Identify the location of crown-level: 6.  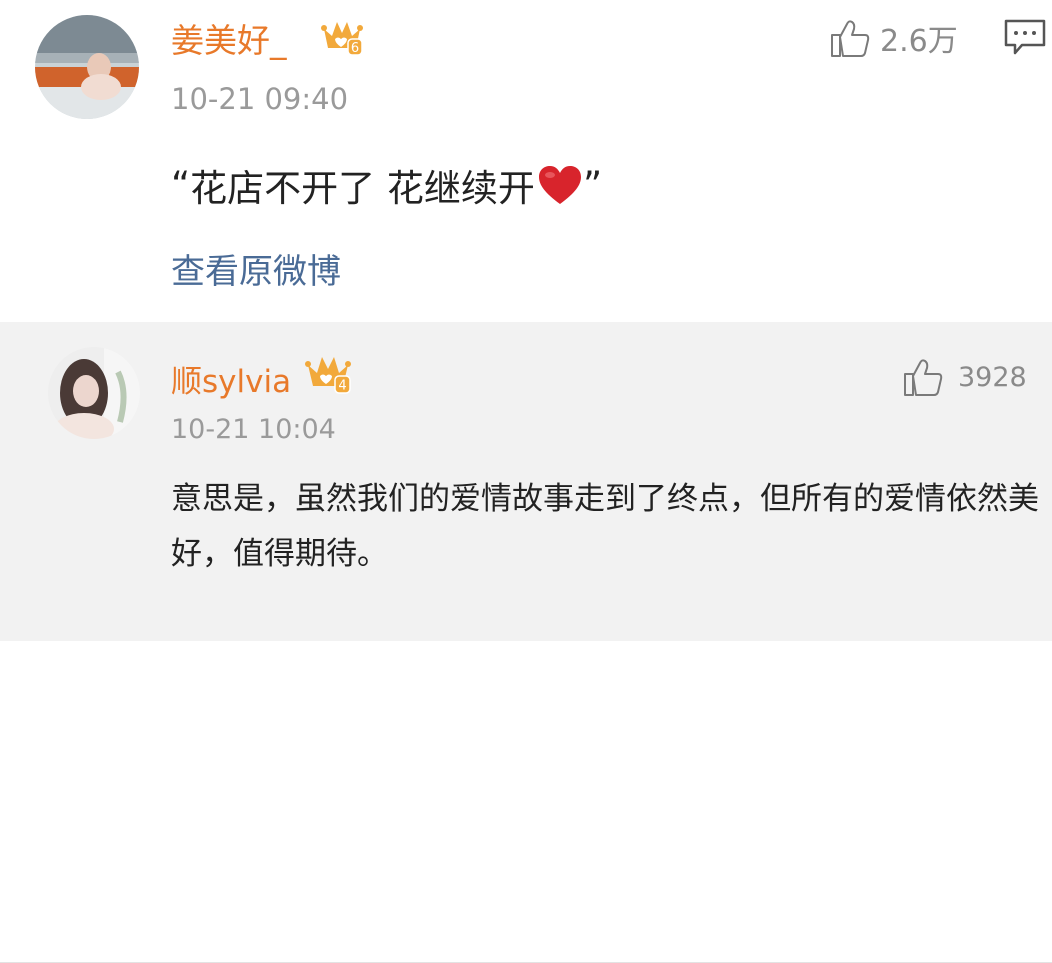
(355, 48).